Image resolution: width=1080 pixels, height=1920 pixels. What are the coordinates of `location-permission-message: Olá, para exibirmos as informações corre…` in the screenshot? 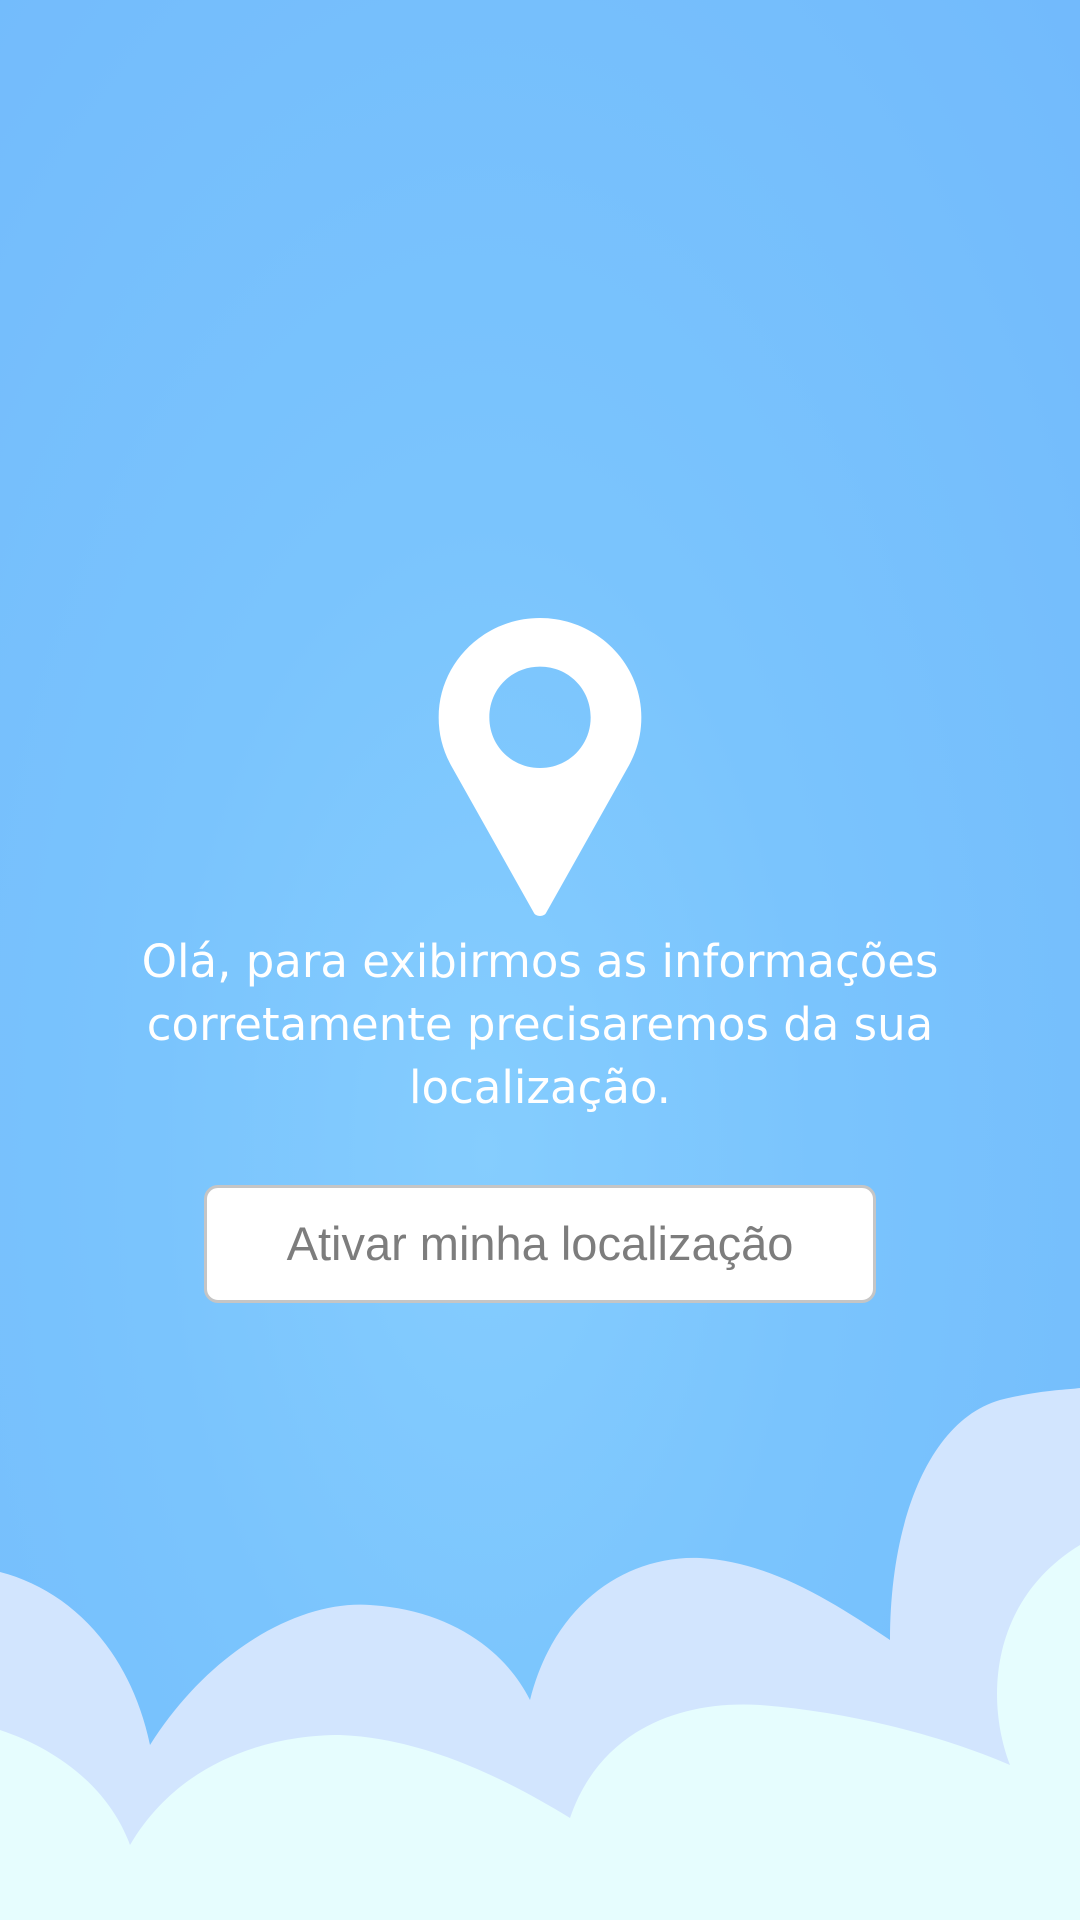 It's located at (540, 1024).